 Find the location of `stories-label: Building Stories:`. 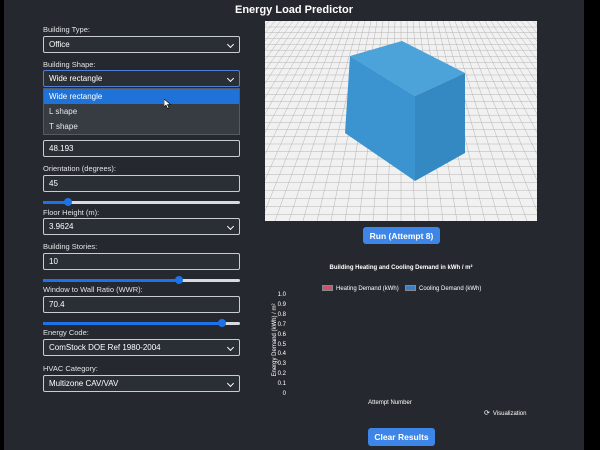

stories-label: Building Stories: is located at coordinates (70, 246).